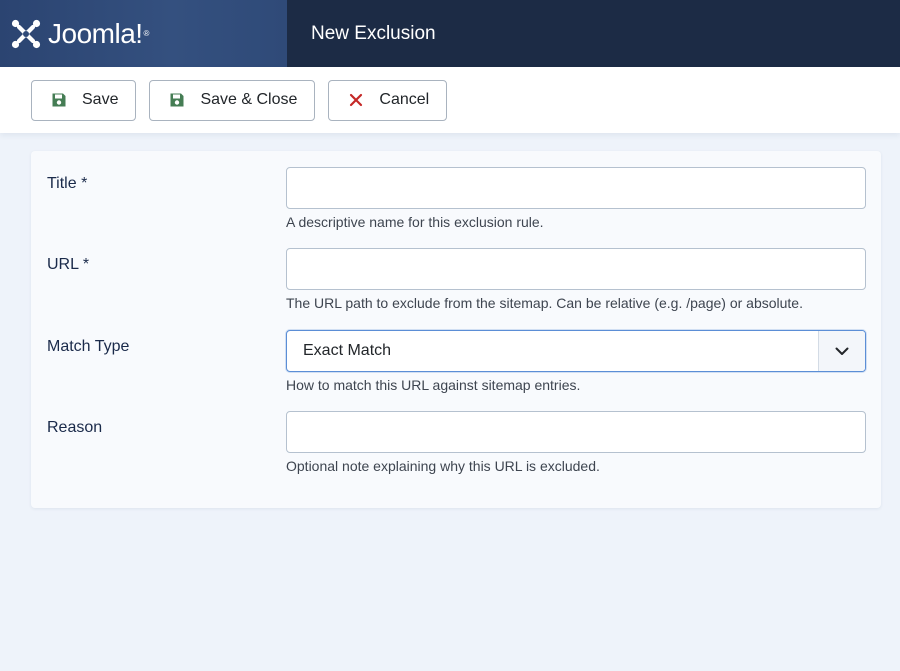  Describe the element at coordinates (450, 100) in the screenshot. I see `toolbar: Save Save & Close Cancel` at that location.